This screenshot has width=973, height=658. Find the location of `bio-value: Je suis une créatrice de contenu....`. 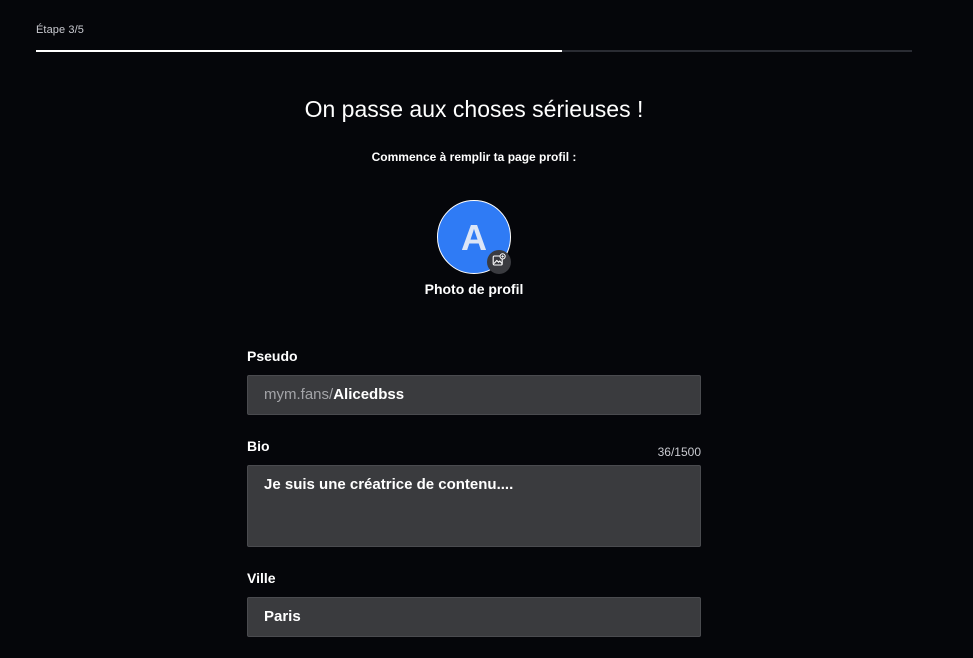

bio-value: Je suis une créatrice de contenu.... is located at coordinates (389, 484).